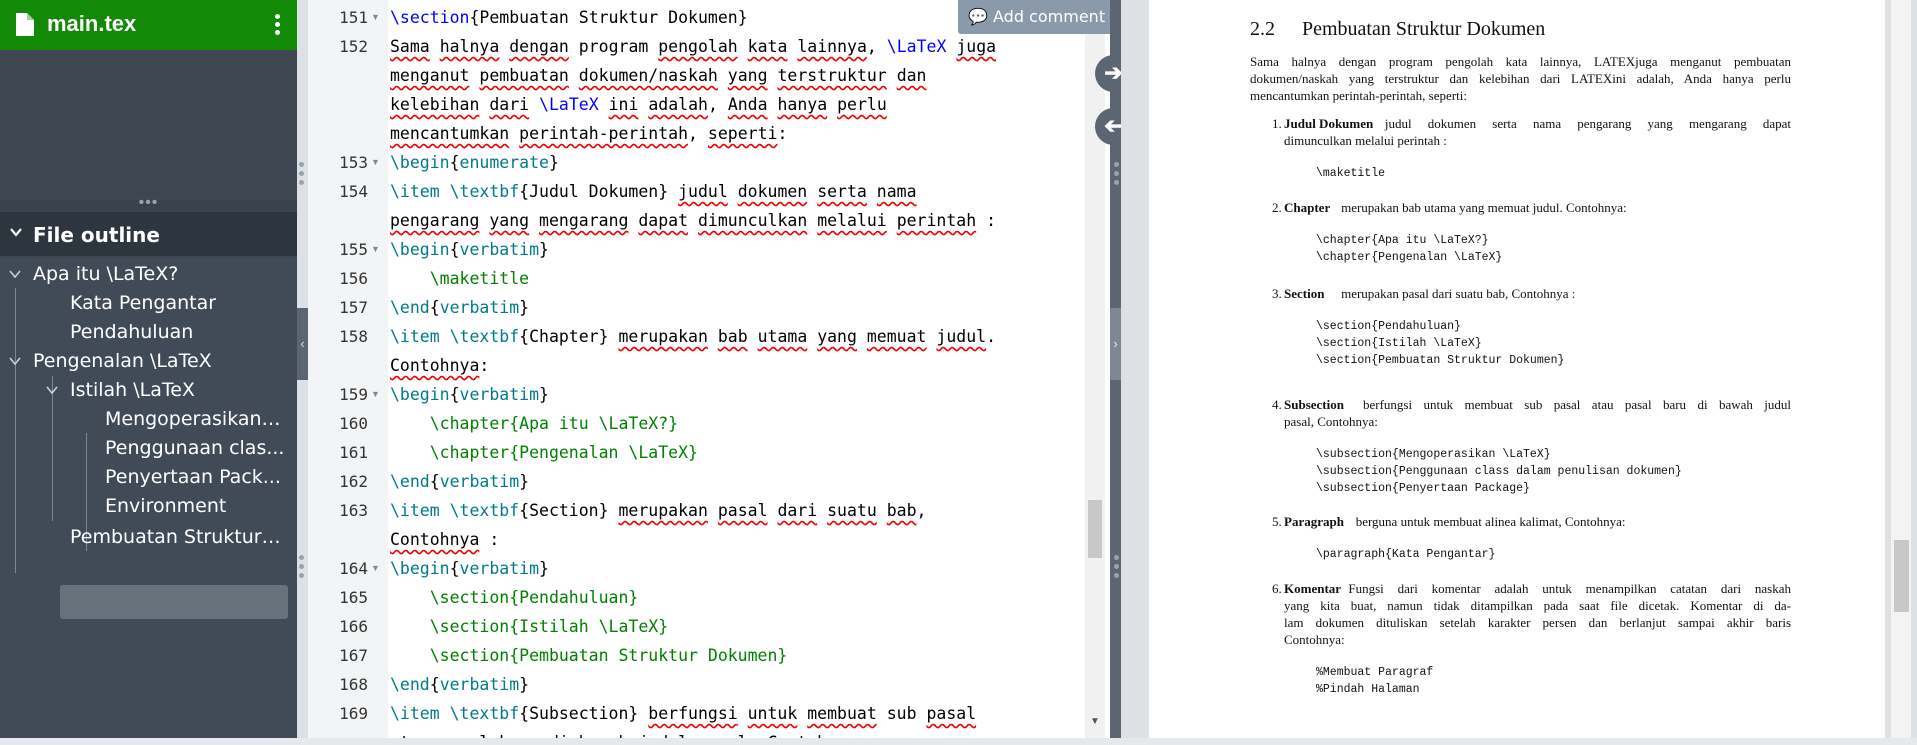 The width and height of the screenshot is (1917, 745). What do you see at coordinates (1402, 240) in the screenshot?
I see `pdf-code-line: \chapter{Apa itu \LaTeX?}` at bounding box center [1402, 240].